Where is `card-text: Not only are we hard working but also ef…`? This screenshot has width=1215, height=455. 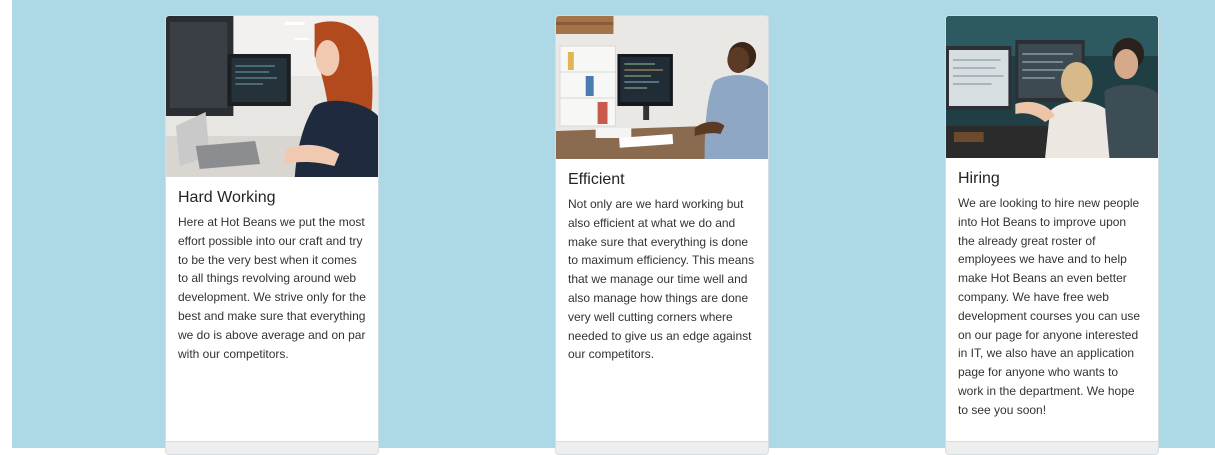 card-text: Not only are we hard working but also ef… is located at coordinates (661, 279).